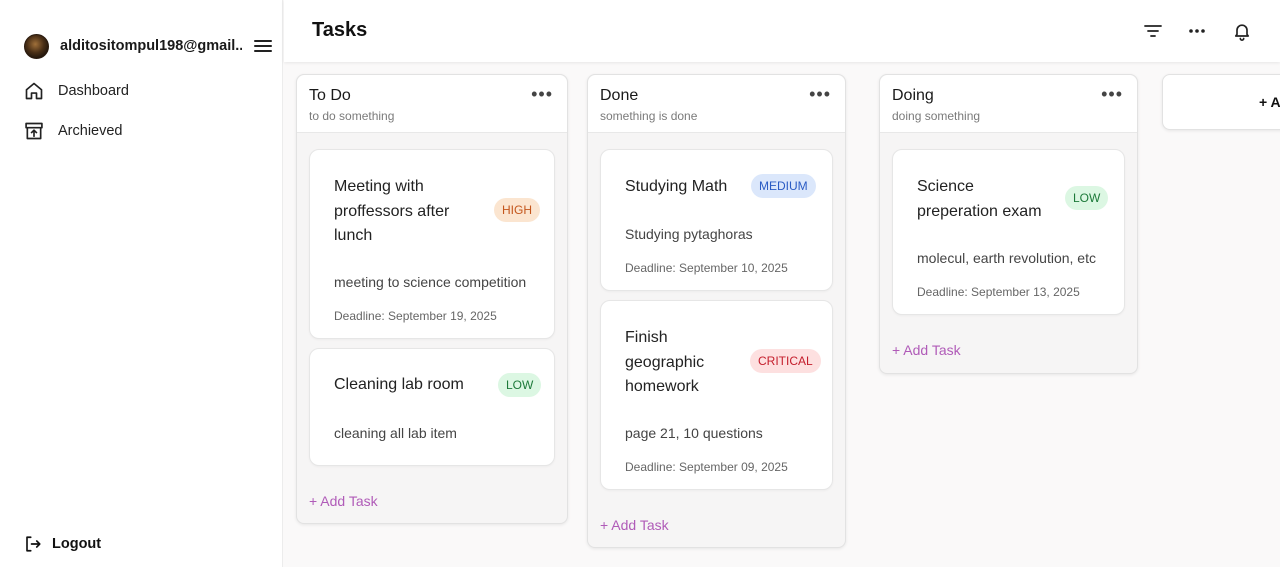  Describe the element at coordinates (649, 116) in the screenshot. I see `column-subtitle: something is done` at that location.